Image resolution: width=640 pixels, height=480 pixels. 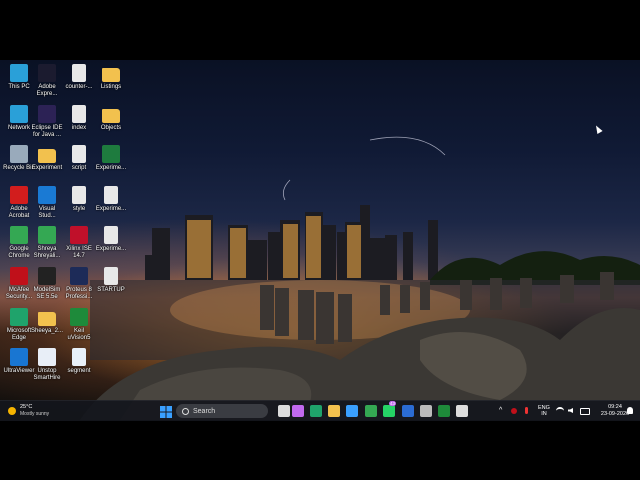 I want to click on desktop-icon-label: Keil uVision5, so click(x=79, y=334).